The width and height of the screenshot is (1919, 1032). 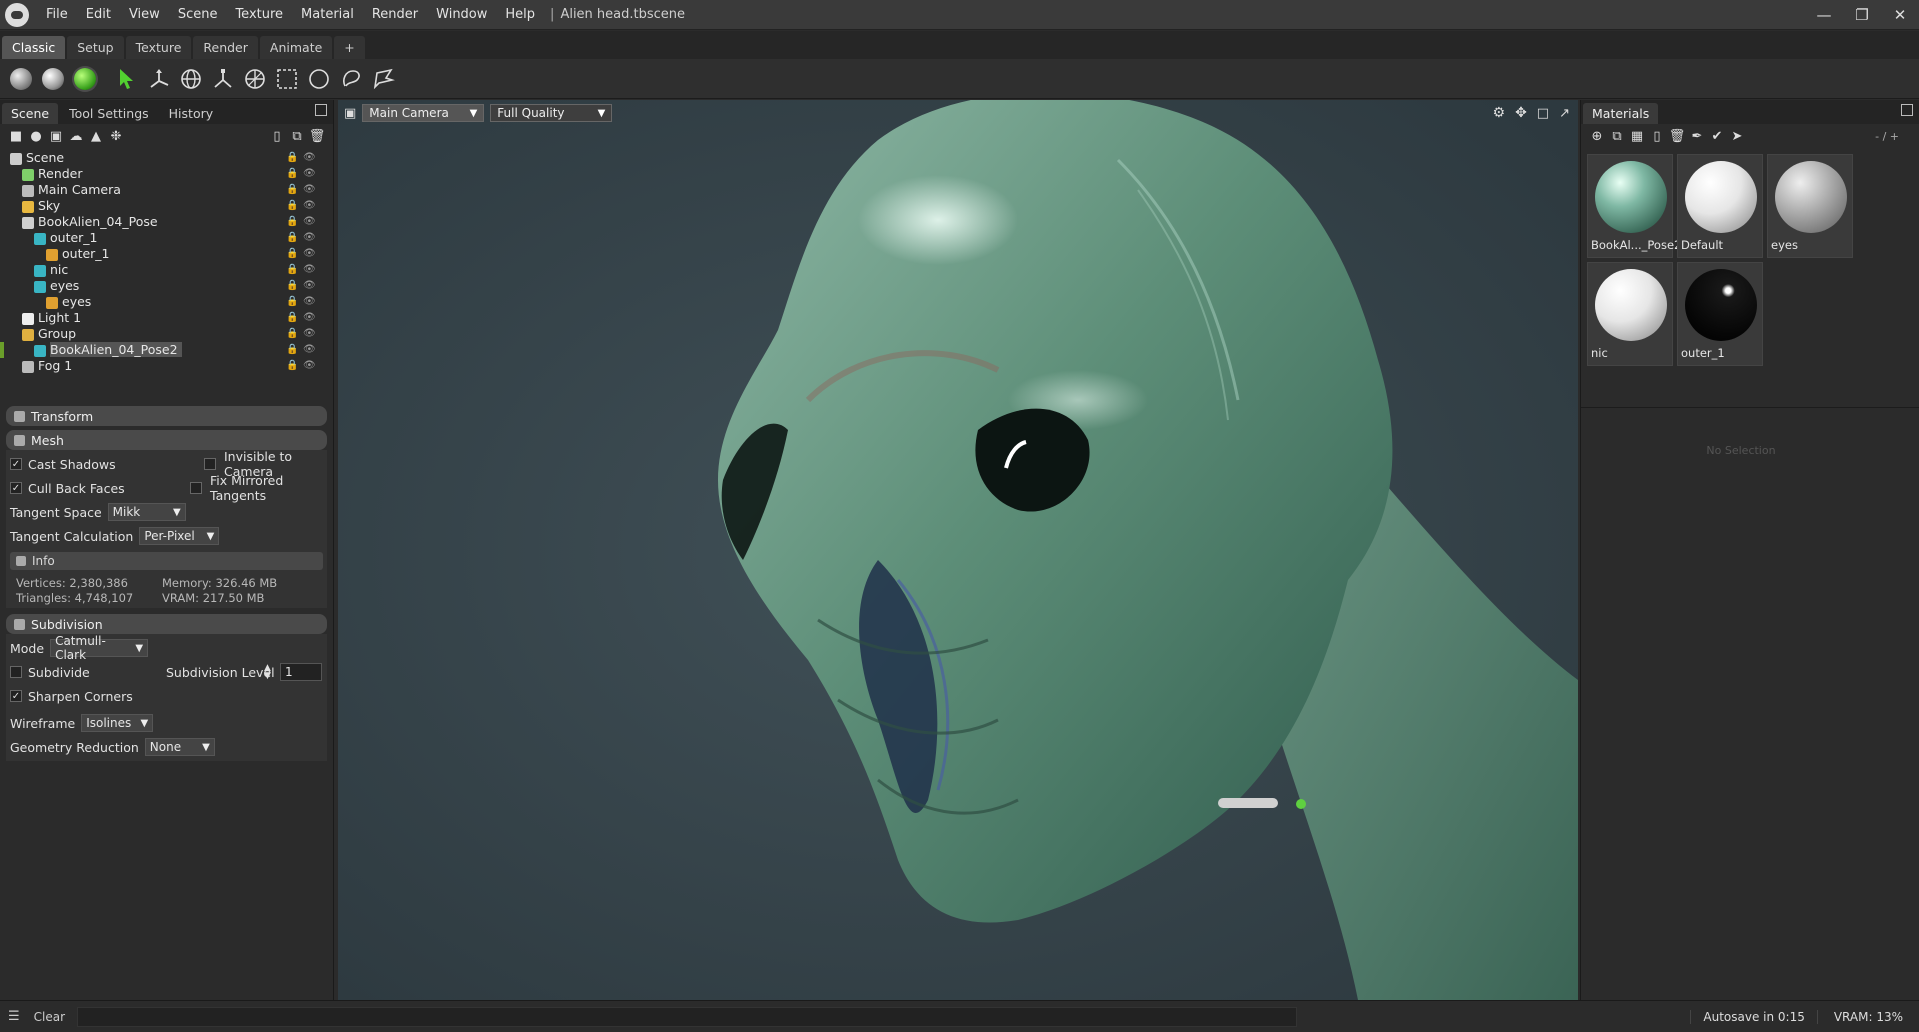 I want to click on viewport-pan-icon: ✥, so click(x=1521, y=113).